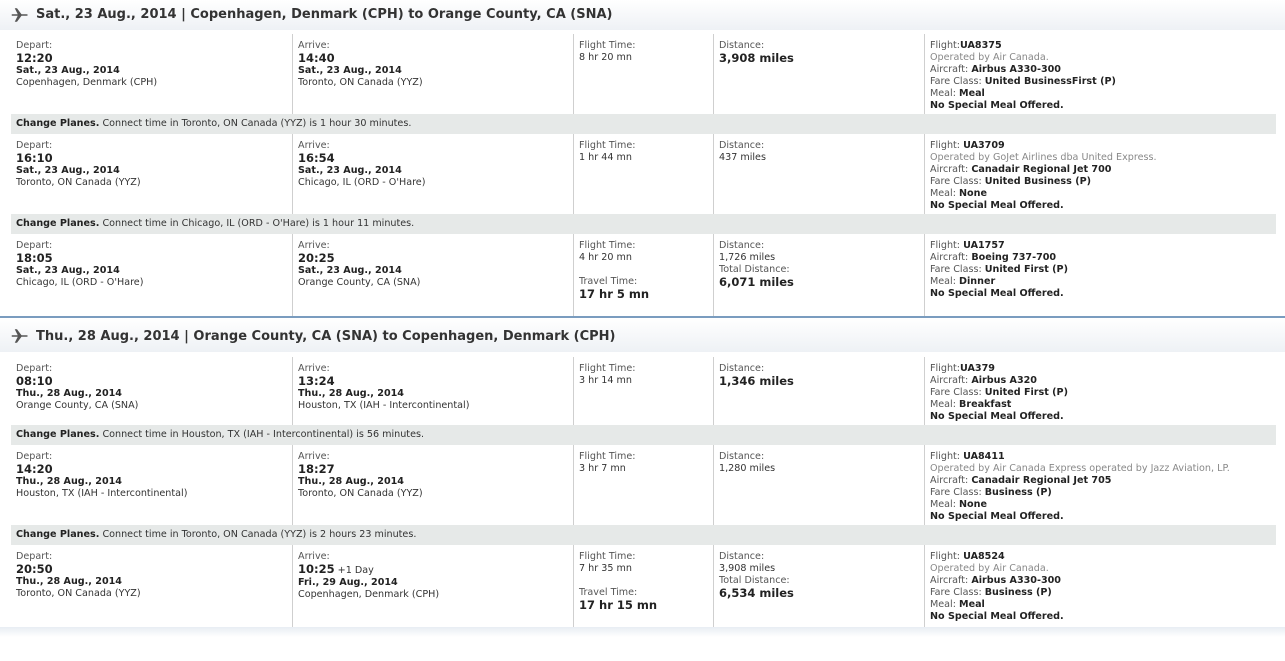 This screenshot has height=661, width=1285. Describe the element at coordinates (34, 469) in the screenshot. I see `depart-time: 14:20` at that location.